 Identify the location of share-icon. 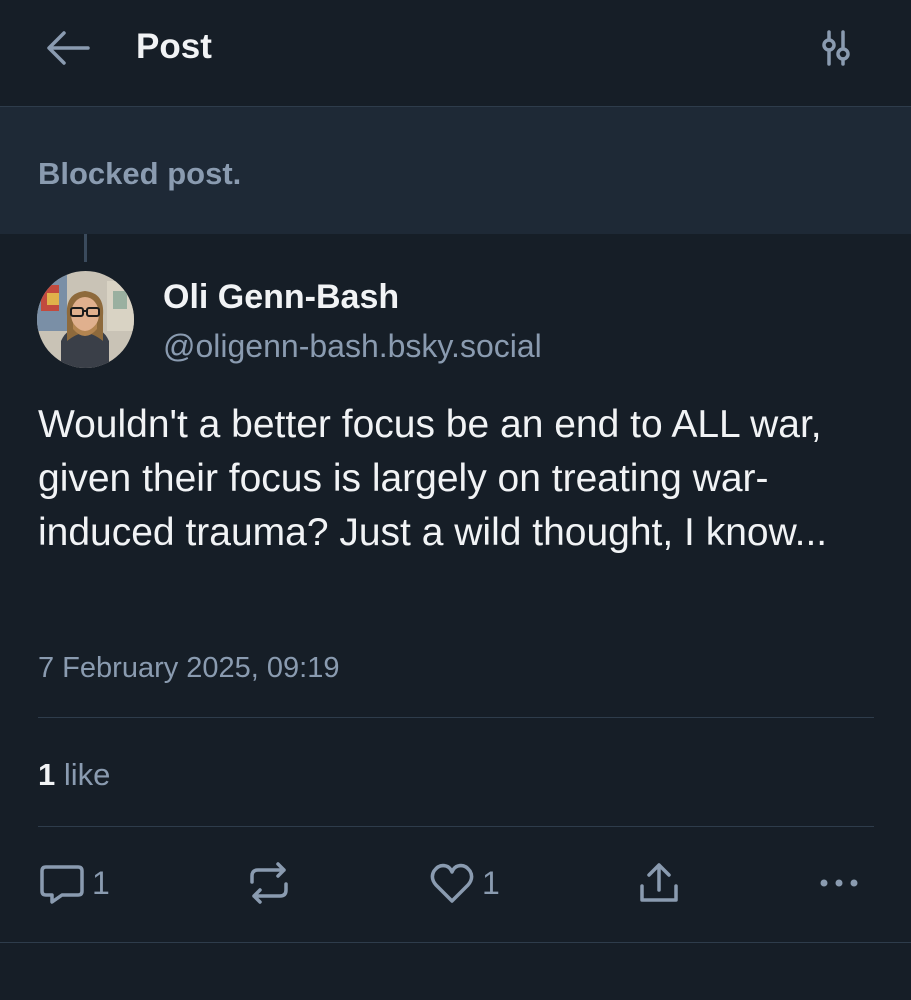
(659, 882).